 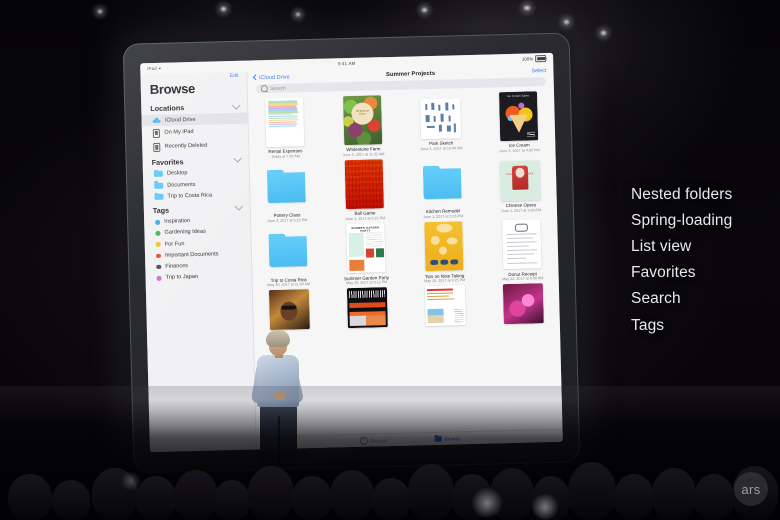 I want to click on file-item-kitchen-remodel: Kitchen Remodel June 1, 2017 at 3:16 PM, so click(x=443, y=188).